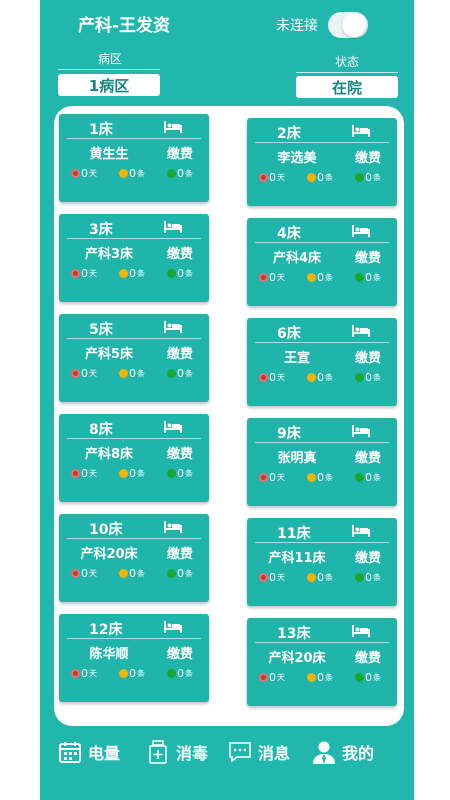 Image resolution: width=450 pixels, height=800 pixels. I want to click on bed-card: 8床 产科8床 缴费 0 天 0 条 0 条, so click(134, 458).